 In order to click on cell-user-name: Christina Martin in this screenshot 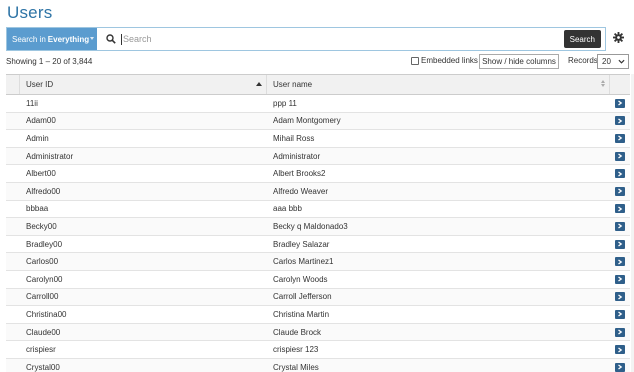, I will do `click(301, 314)`.